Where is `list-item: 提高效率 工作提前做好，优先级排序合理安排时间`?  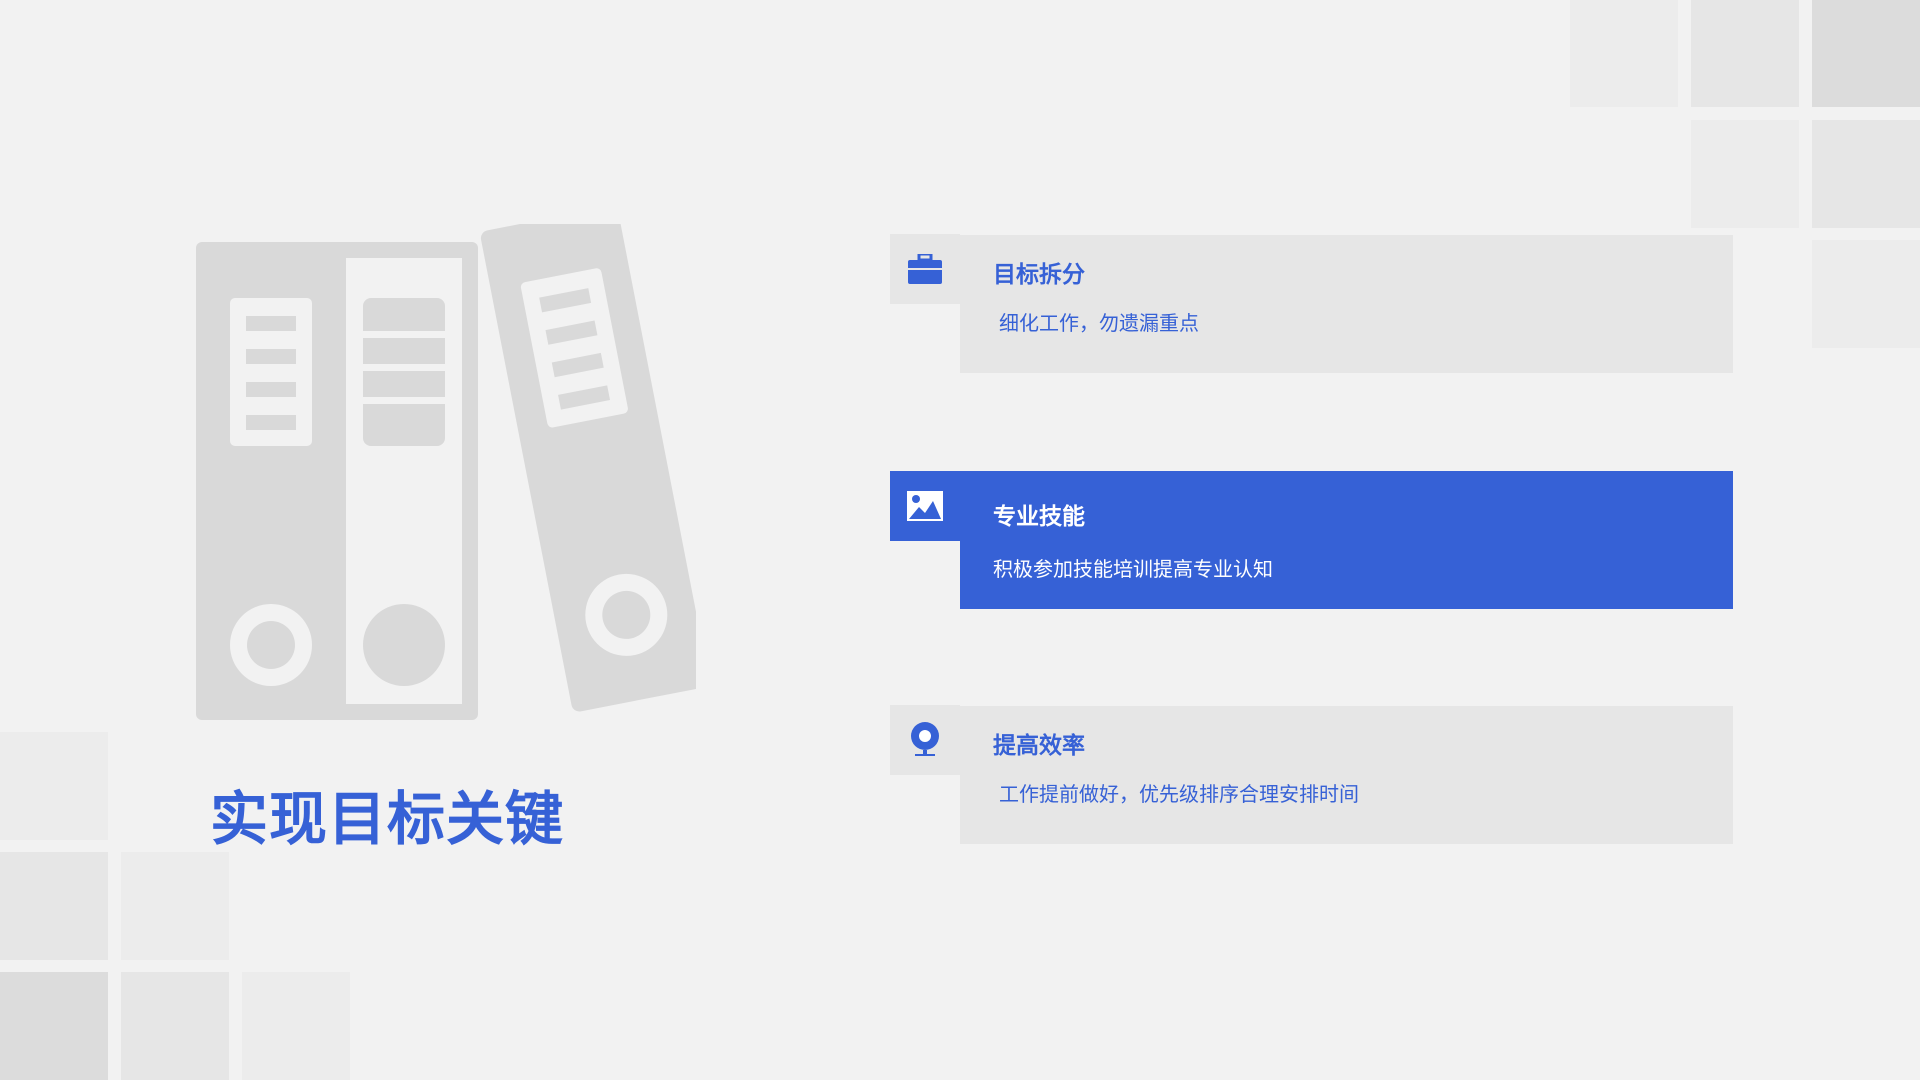
list-item: 提高效率 工作提前做好，优先级排序合理安排时间 is located at coordinates (1346, 775).